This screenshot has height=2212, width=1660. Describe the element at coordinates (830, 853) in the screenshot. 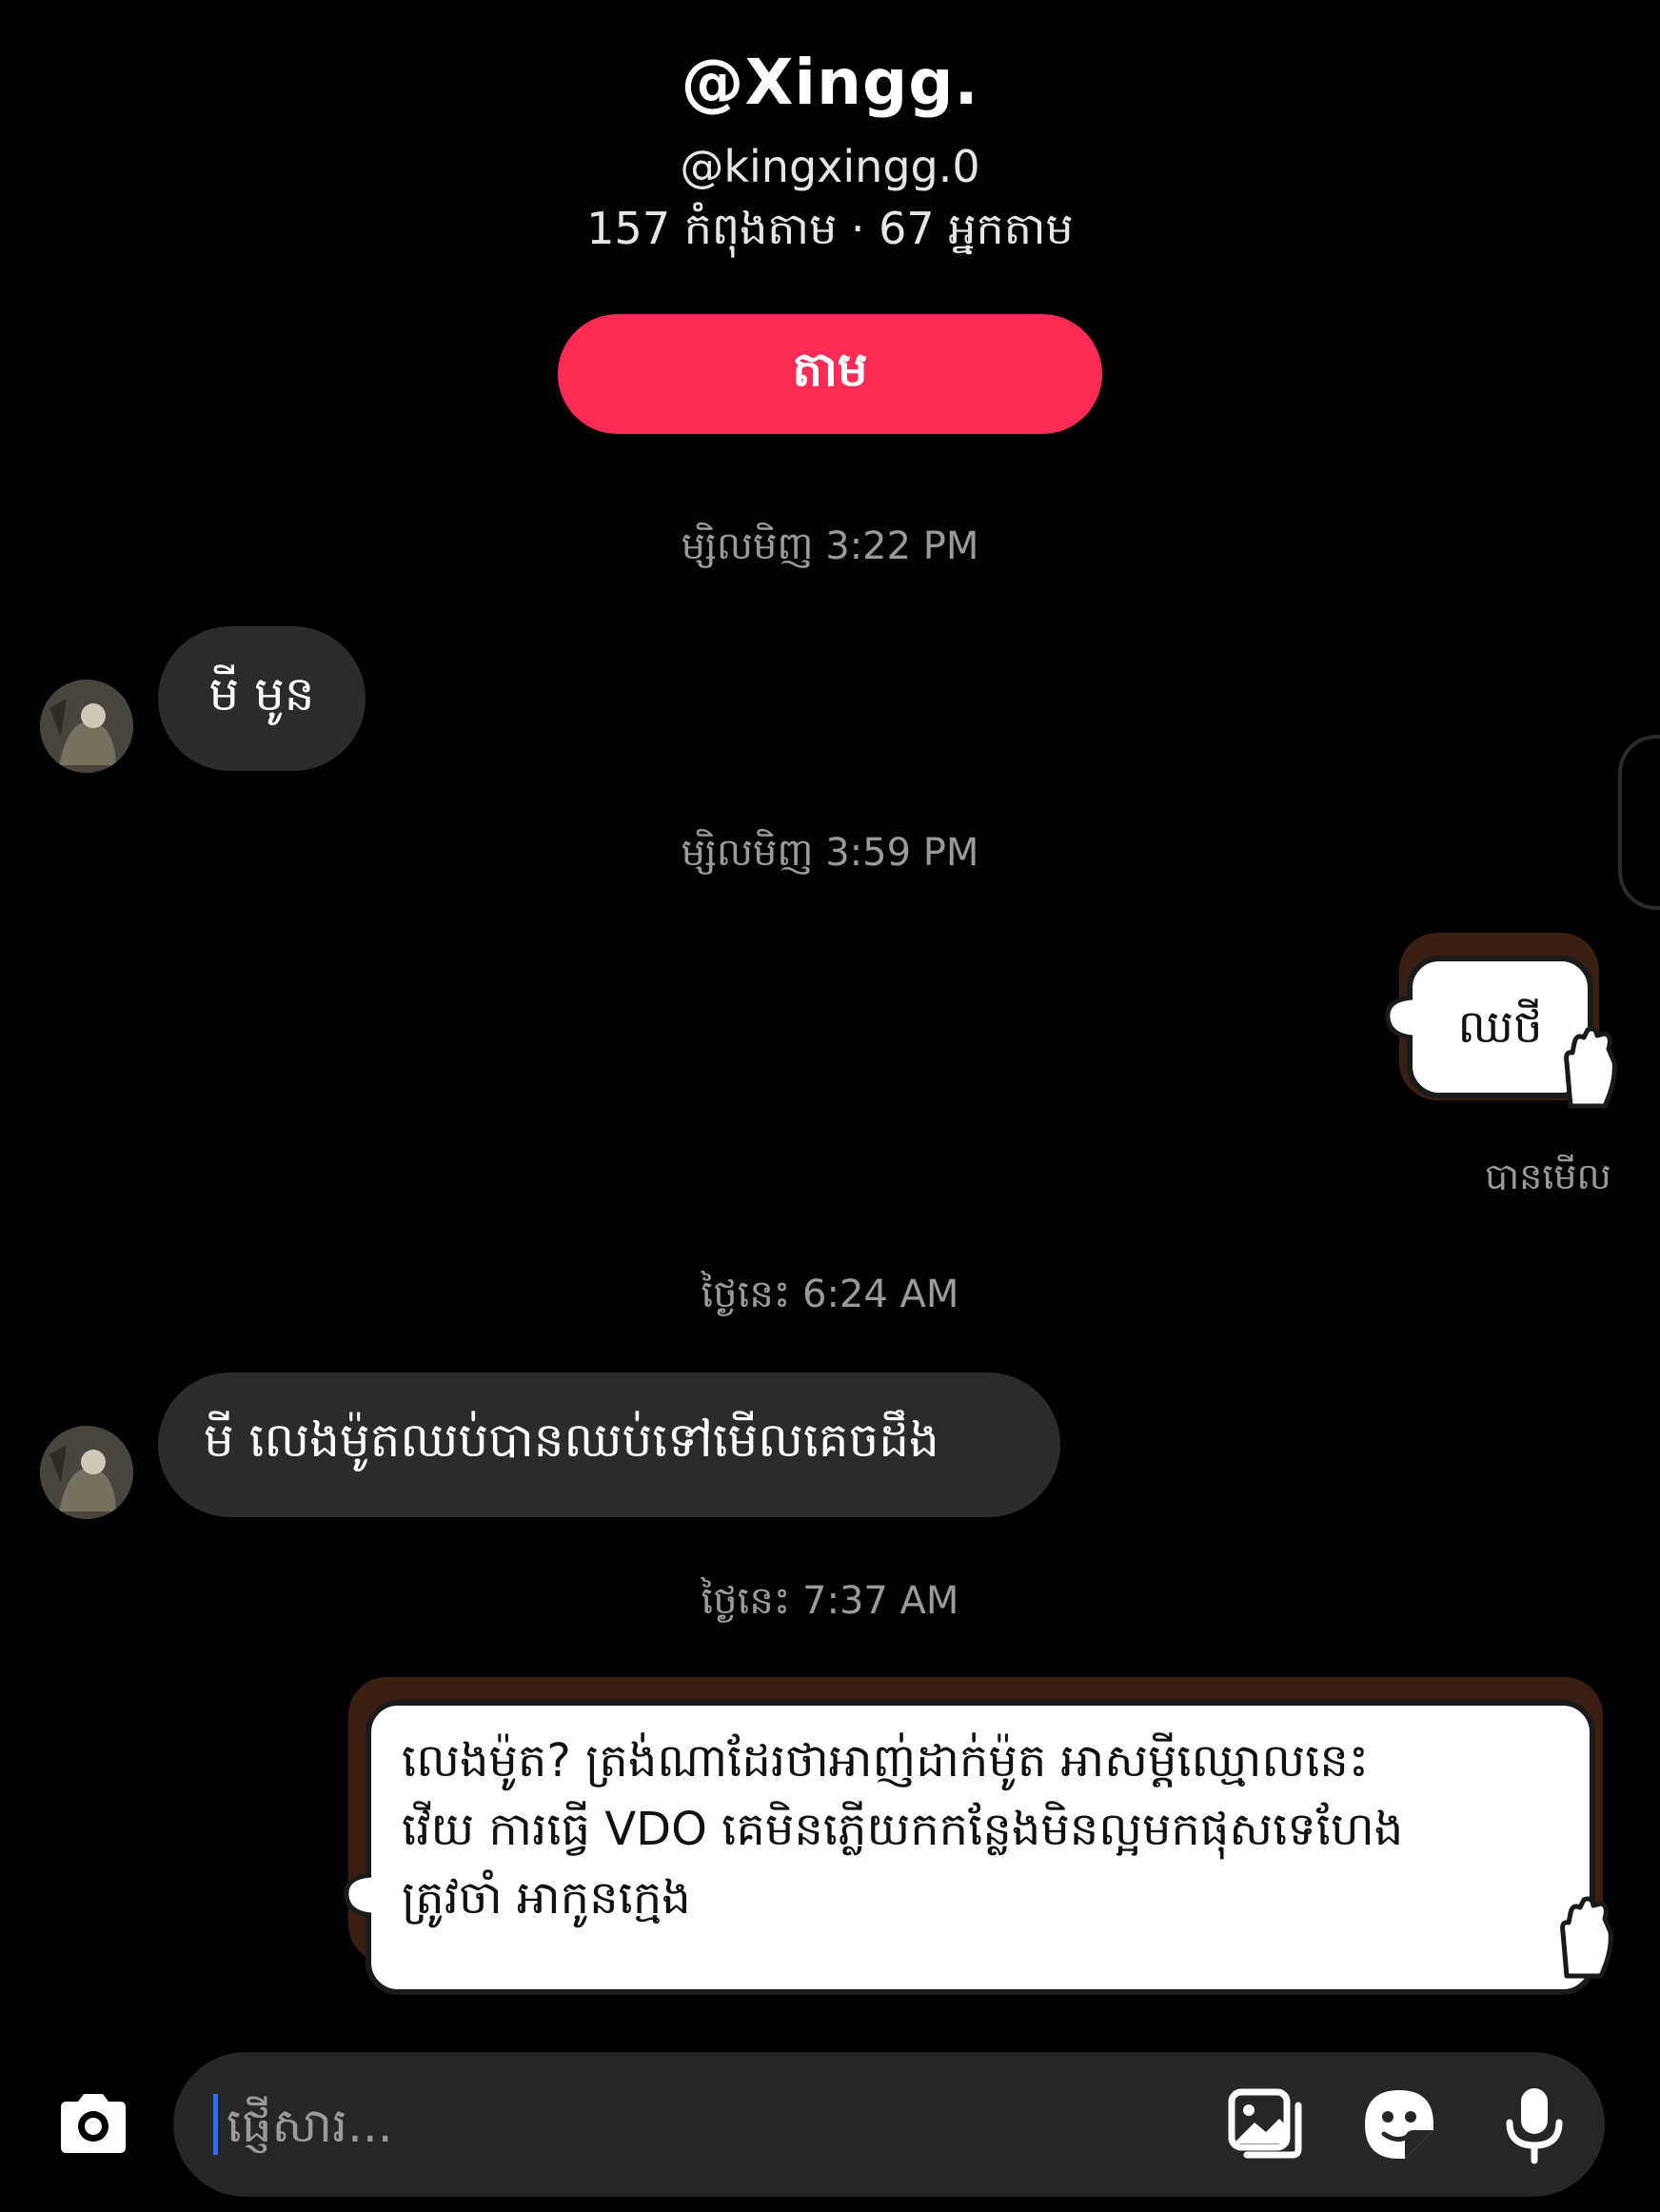

I see `message-timestamp: ម្សិលមិញ 3:59 PM` at that location.